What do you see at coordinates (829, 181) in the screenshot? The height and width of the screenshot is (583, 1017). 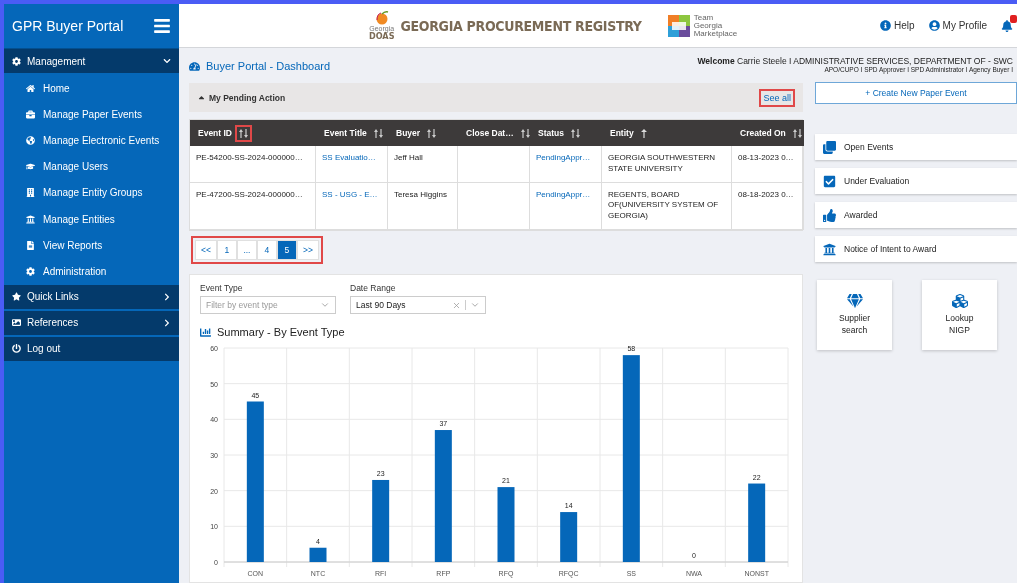 I see `checkbox-icon` at bounding box center [829, 181].